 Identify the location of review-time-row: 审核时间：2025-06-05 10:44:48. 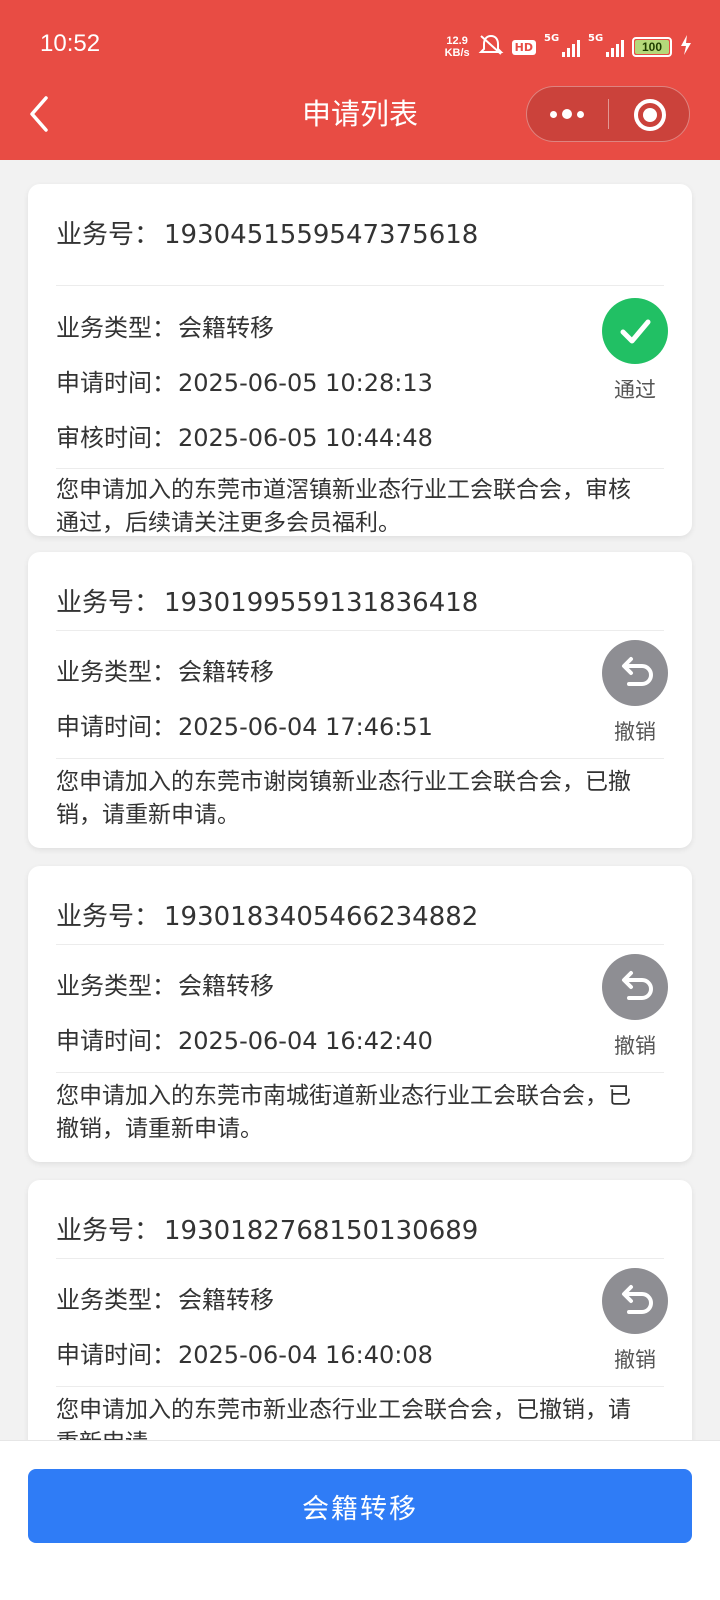
(244, 438).